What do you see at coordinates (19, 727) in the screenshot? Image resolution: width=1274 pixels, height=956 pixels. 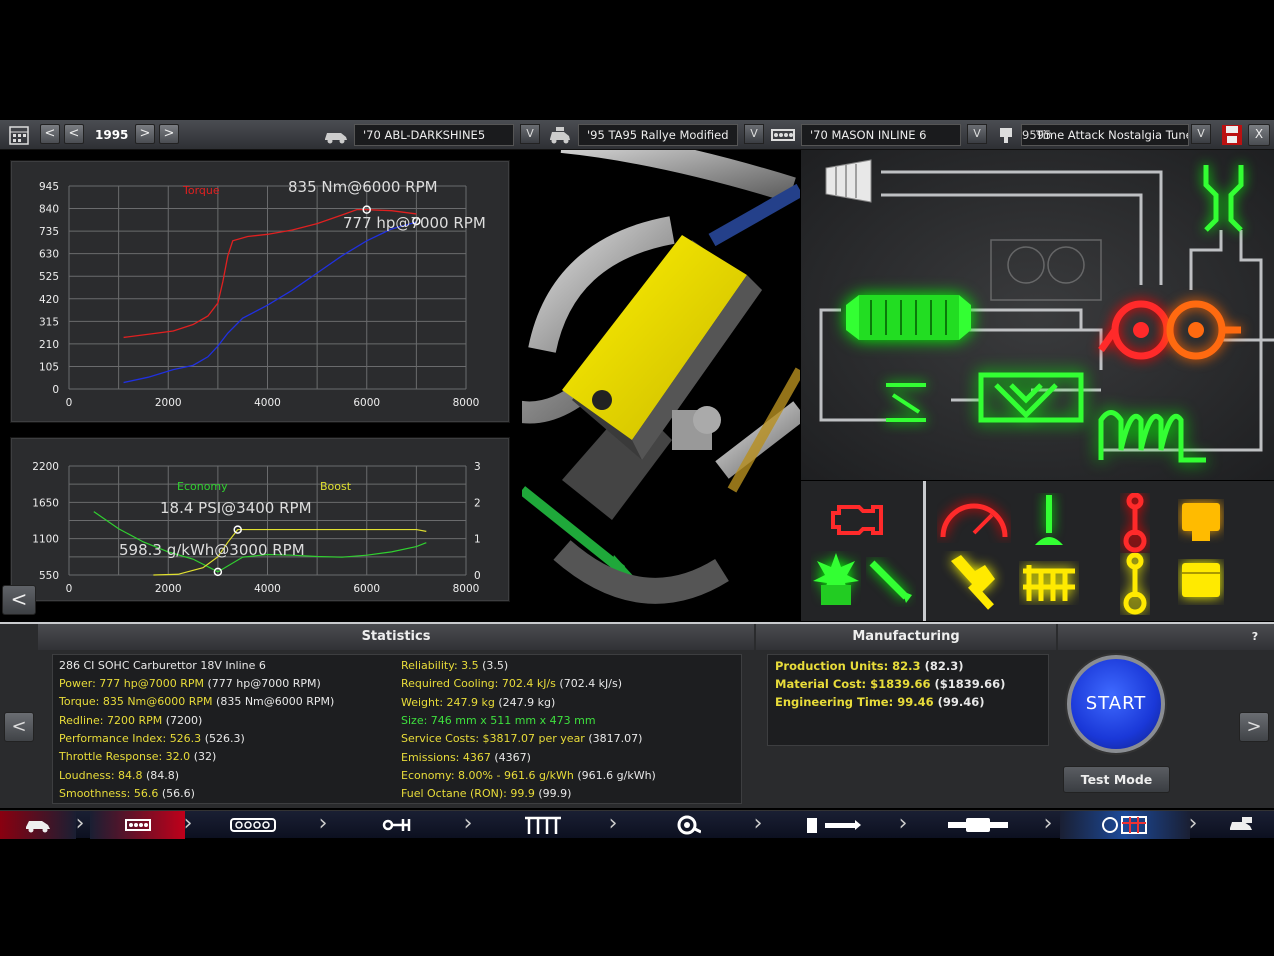 I see `prev-page-button: <` at bounding box center [19, 727].